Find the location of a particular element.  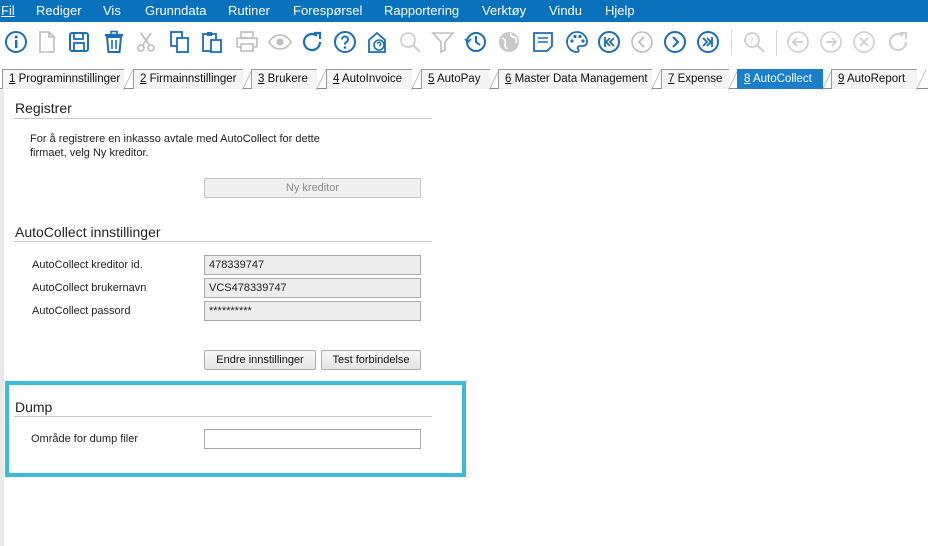

next-record-icon is located at coordinates (675, 42).